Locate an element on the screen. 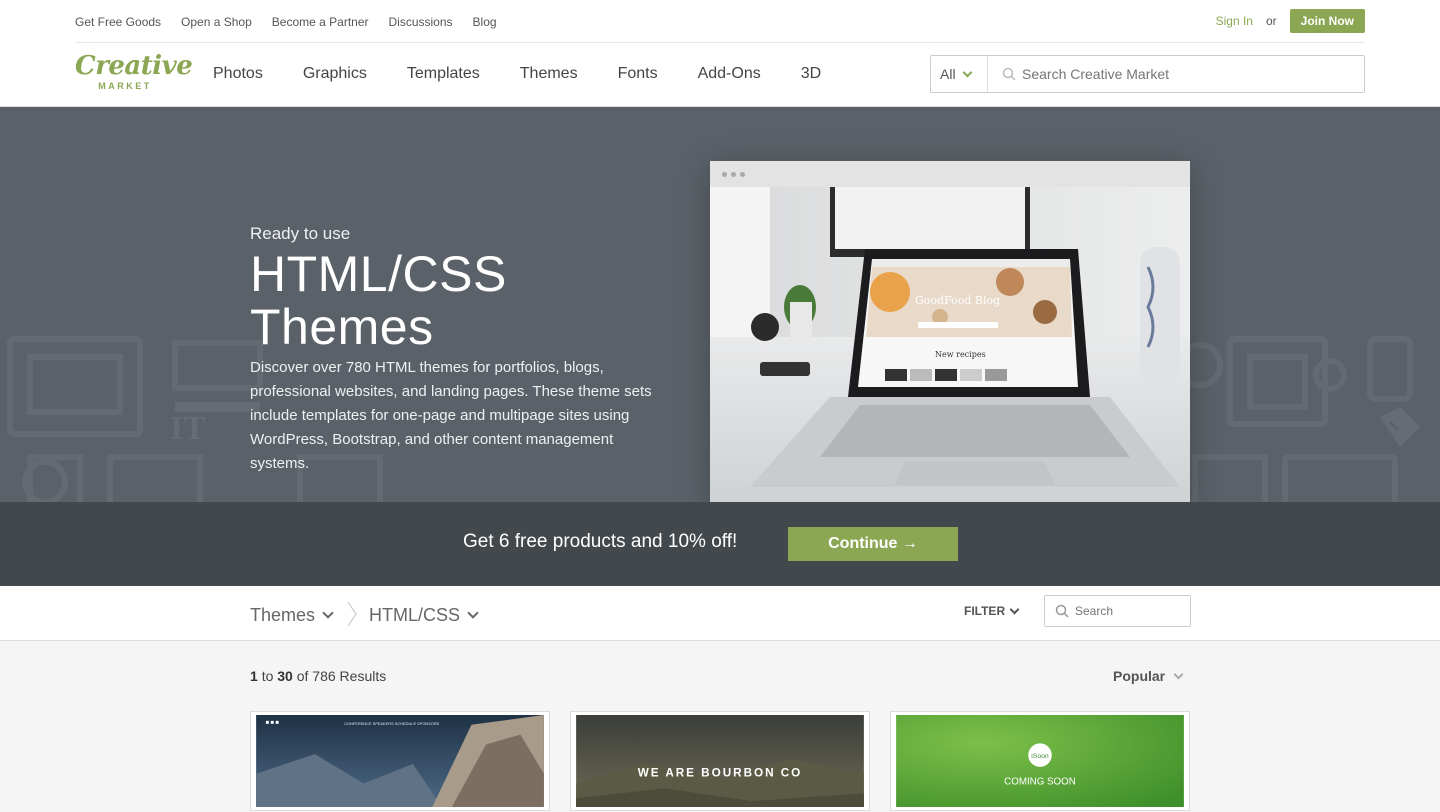 This screenshot has width=1440, height=812. nav-fonts: Fonts is located at coordinates (638, 74).